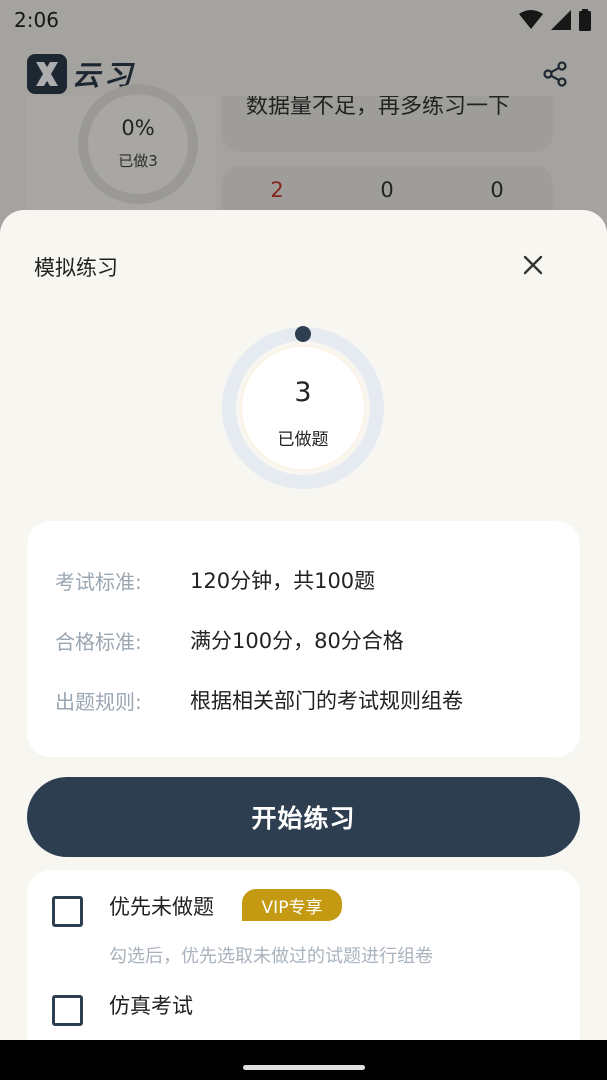 This screenshot has width=607, height=1080. Describe the element at coordinates (292, 905) in the screenshot. I see `vip-badge: VIP专享` at that location.